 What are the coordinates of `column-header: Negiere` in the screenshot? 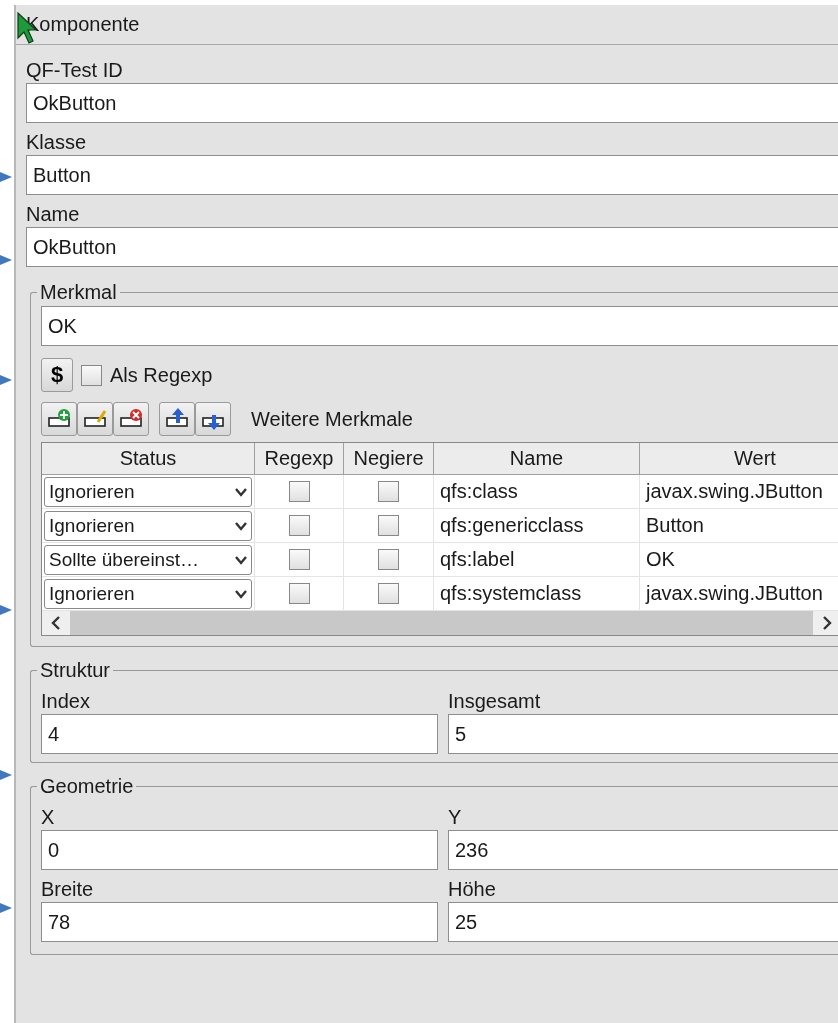 It's located at (389, 459).